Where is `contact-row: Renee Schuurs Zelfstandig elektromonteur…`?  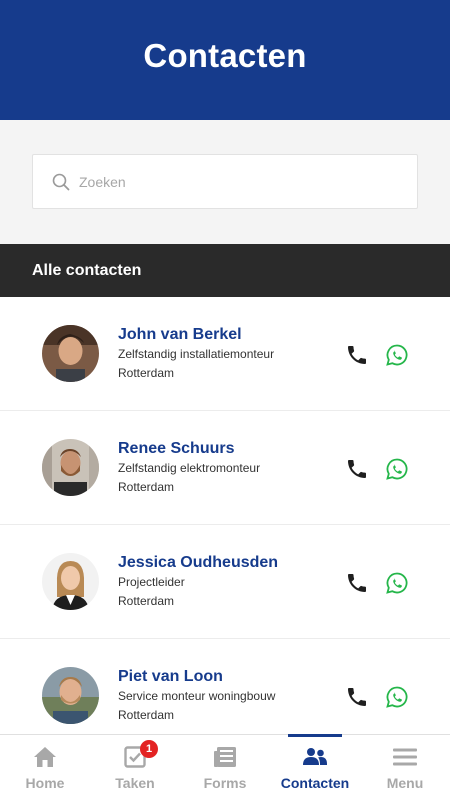 contact-row: Renee Schuurs Zelfstandig elektromonteur… is located at coordinates (225, 468).